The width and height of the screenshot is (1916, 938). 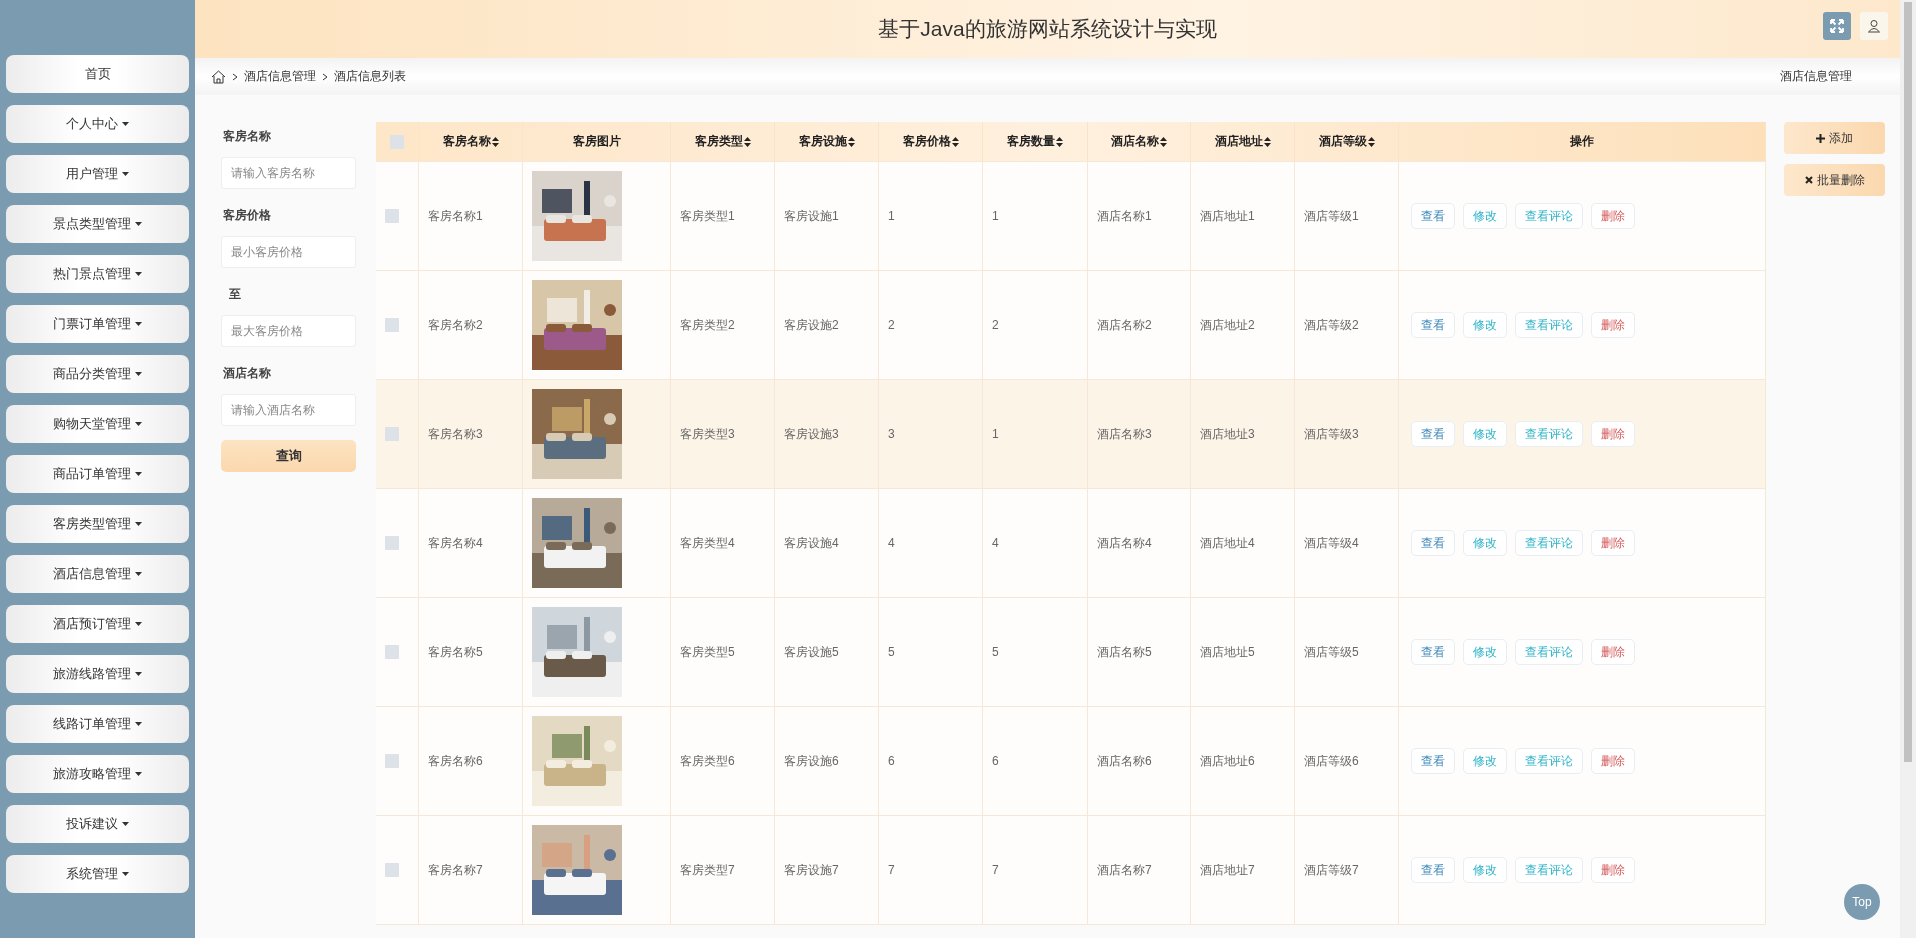 I want to click on table-cell: 客房名称2, so click(x=455, y=325).